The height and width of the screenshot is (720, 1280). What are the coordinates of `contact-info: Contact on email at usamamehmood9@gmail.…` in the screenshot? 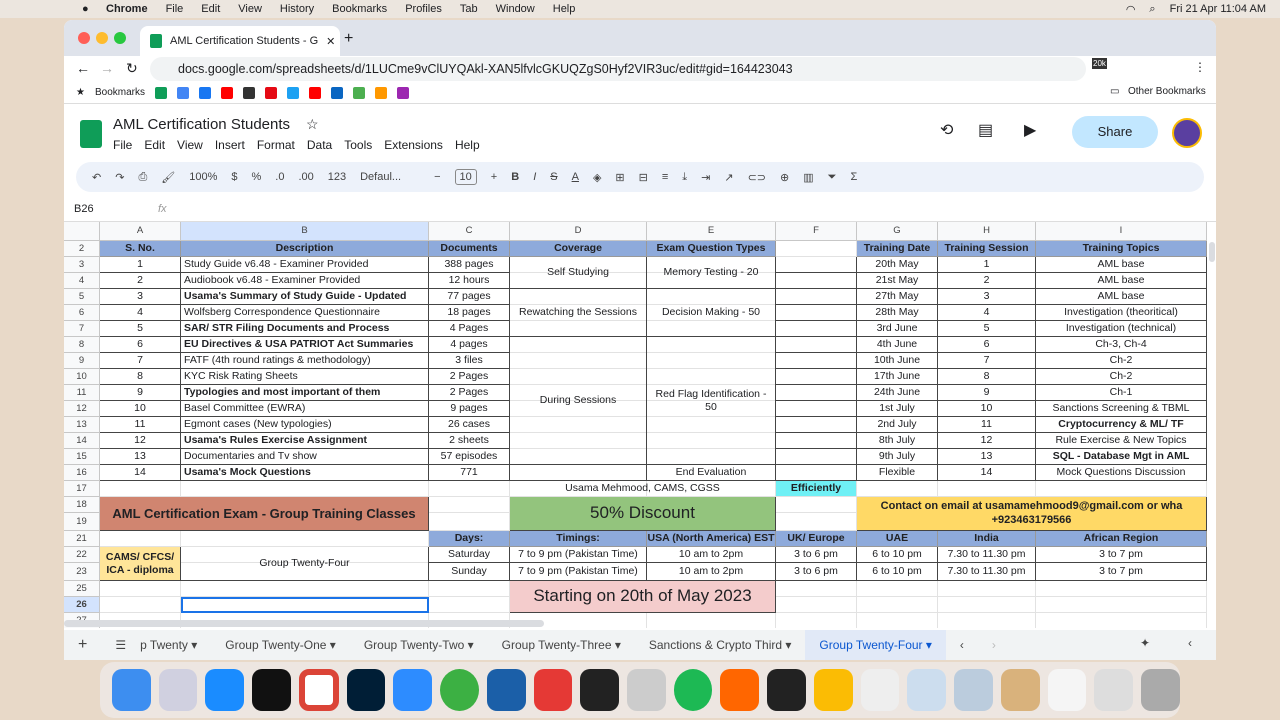 It's located at (1032, 514).